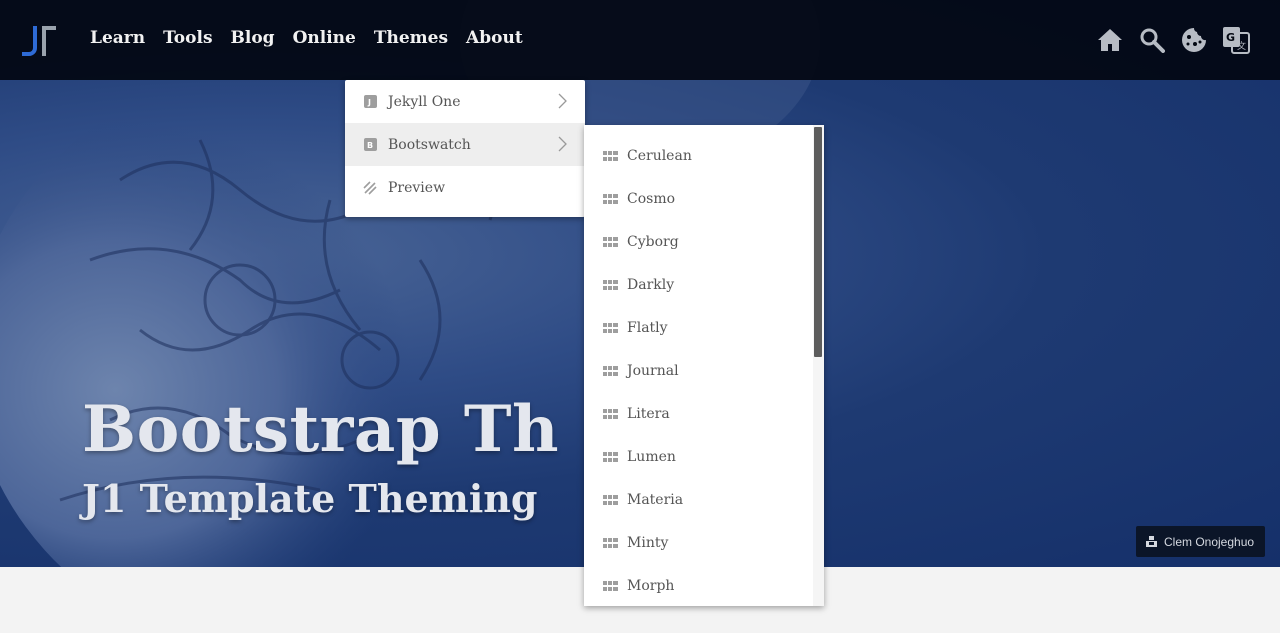  What do you see at coordinates (648, 413) in the screenshot?
I see `submenu-item-label: Litera` at bounding box center [648, 413].